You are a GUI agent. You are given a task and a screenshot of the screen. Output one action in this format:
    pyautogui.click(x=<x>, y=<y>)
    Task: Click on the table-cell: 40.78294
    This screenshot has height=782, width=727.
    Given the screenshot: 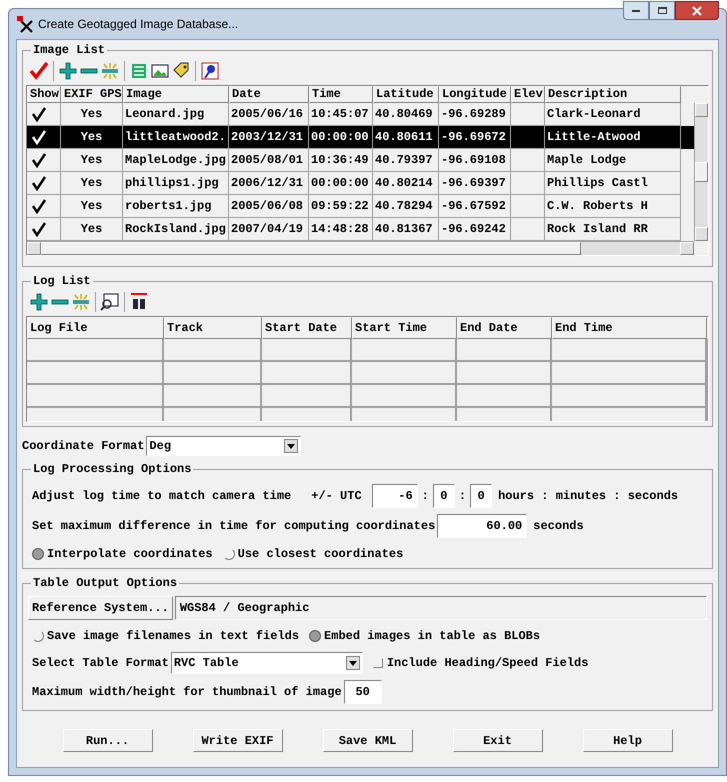 What is the action you would take?
    pyautogui.click(x=404, y=206)
    